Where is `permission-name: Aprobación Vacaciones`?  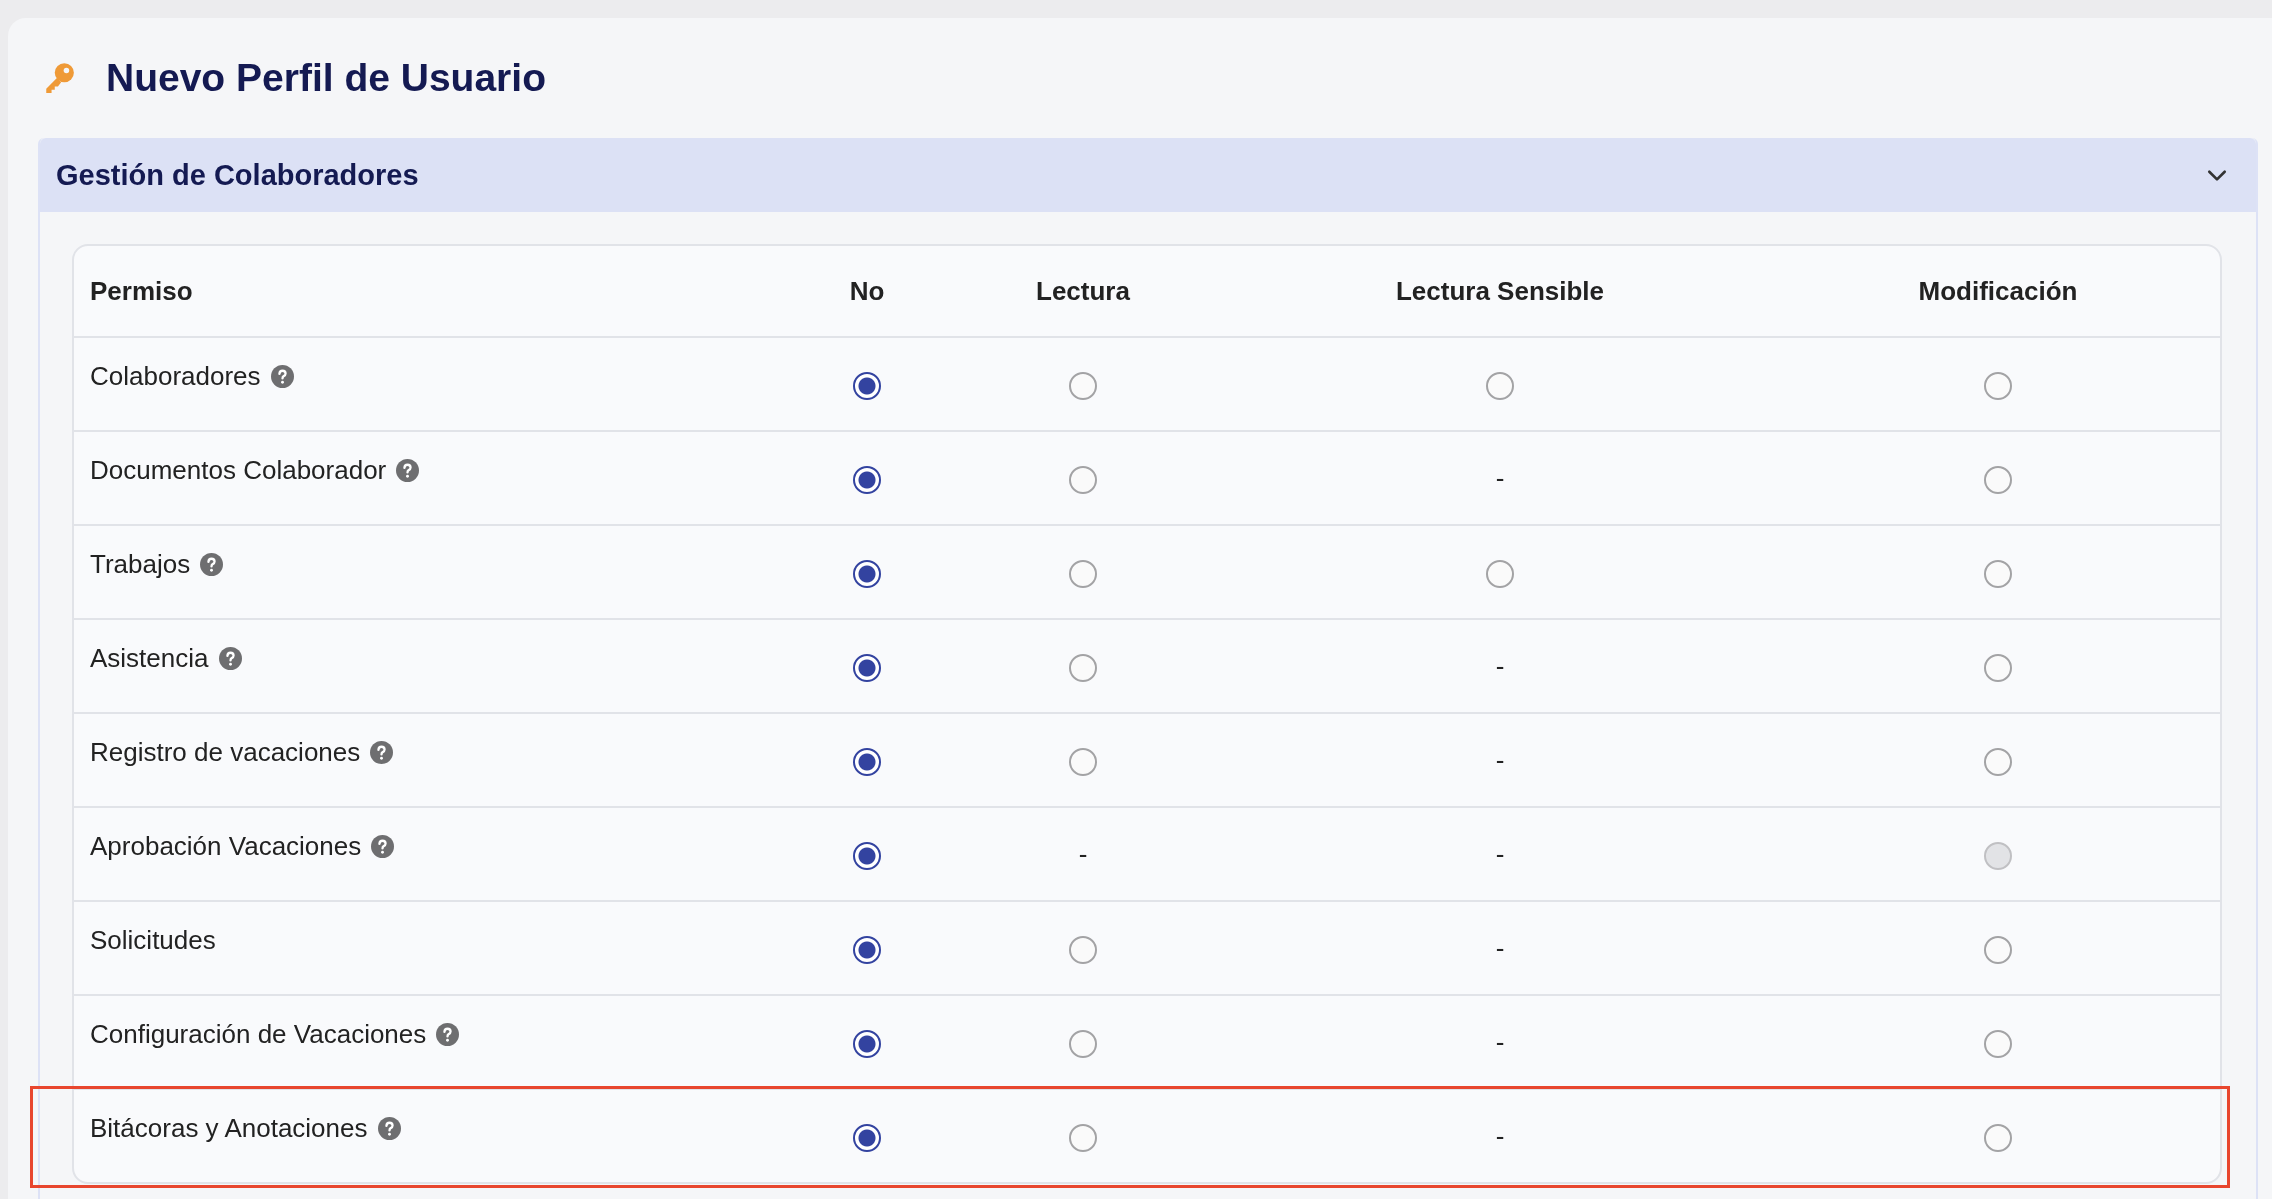
permission-name: Aprobación Vacaciones is located at coordinates (226, 846).